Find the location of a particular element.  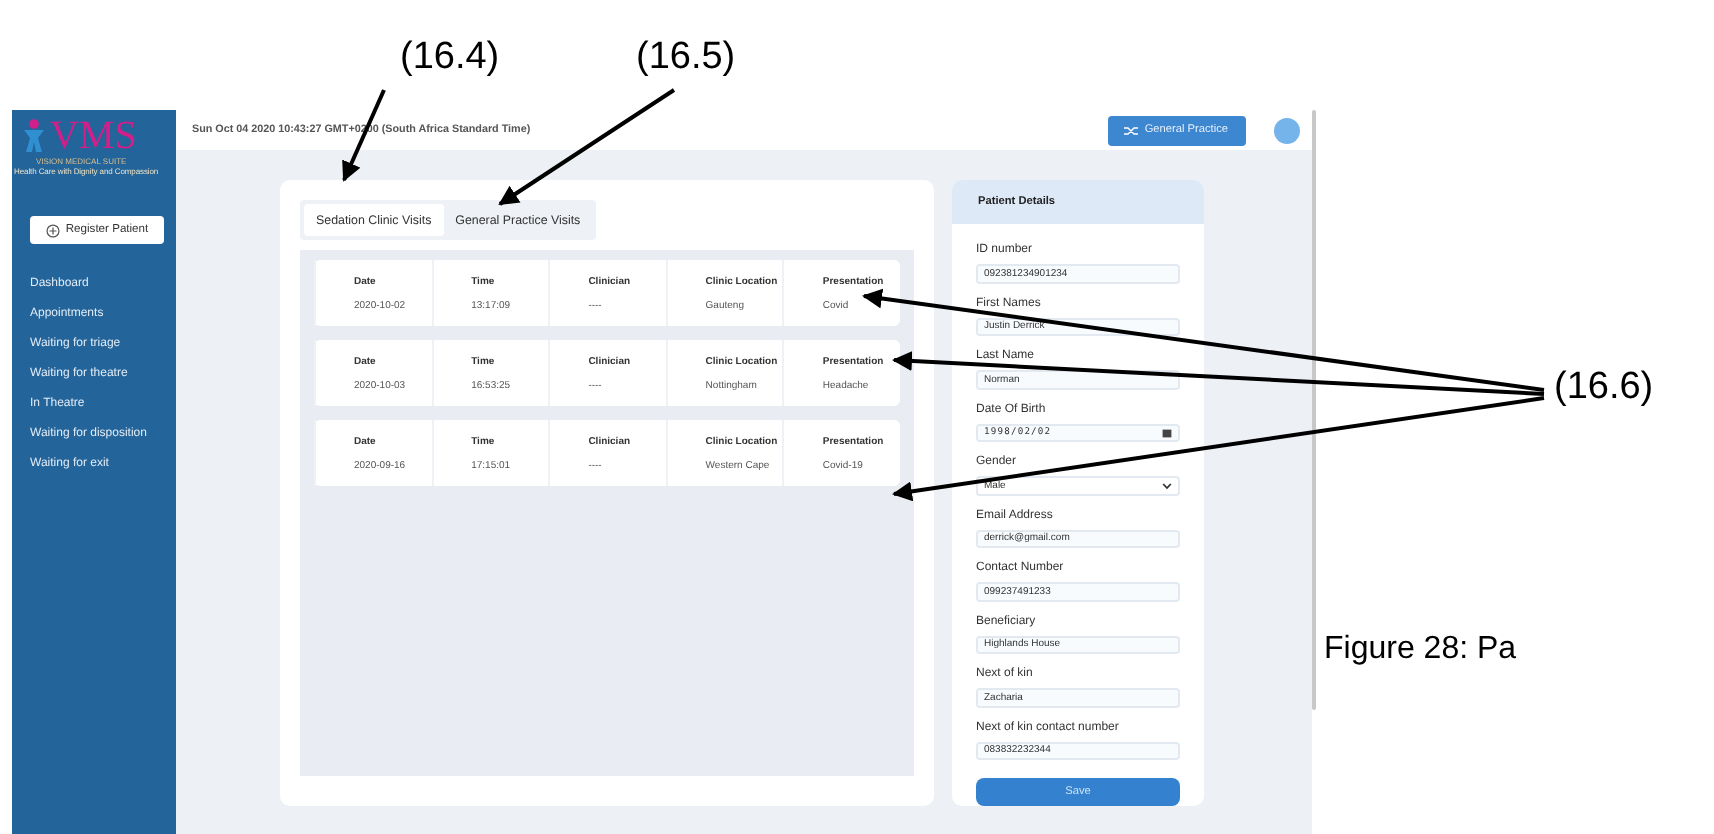

logo-figure-icon is located at coordinates (34, 136).